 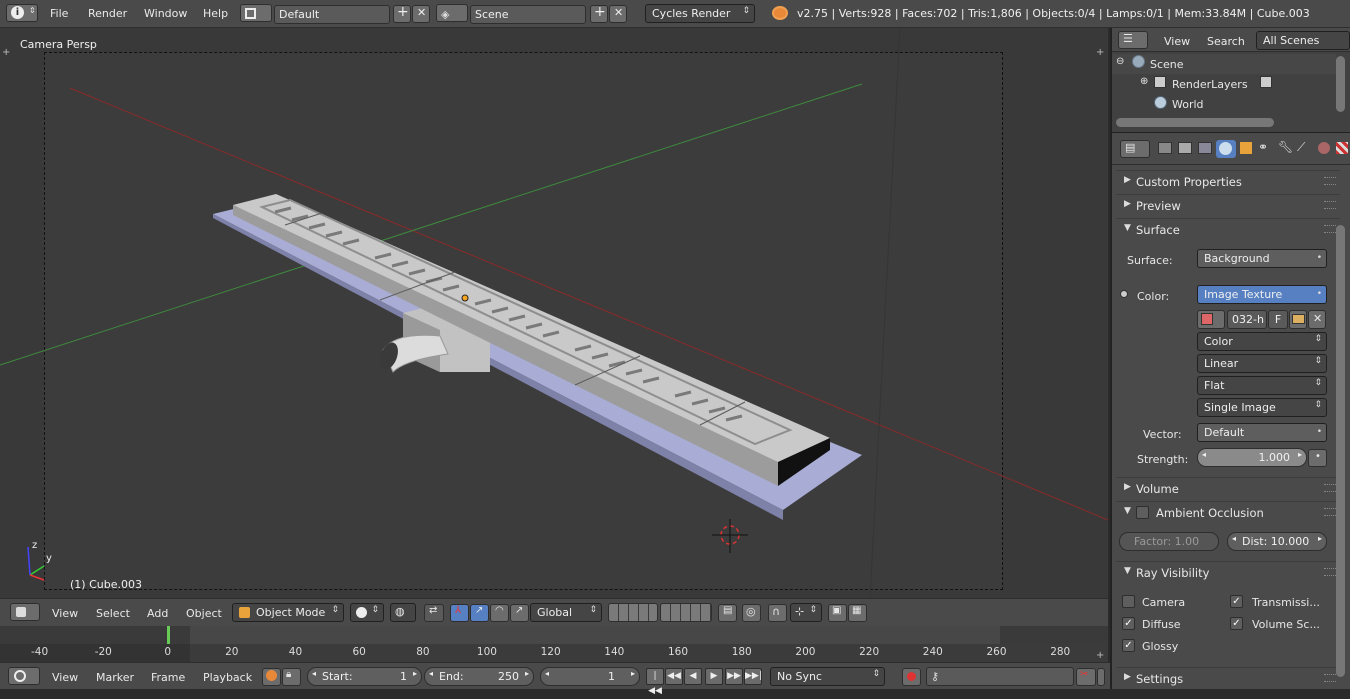 What do you see at coordinates (1340, 451) in the screenshot?
I see `properties-vscrollbar` at bounding box center [1340, 451].